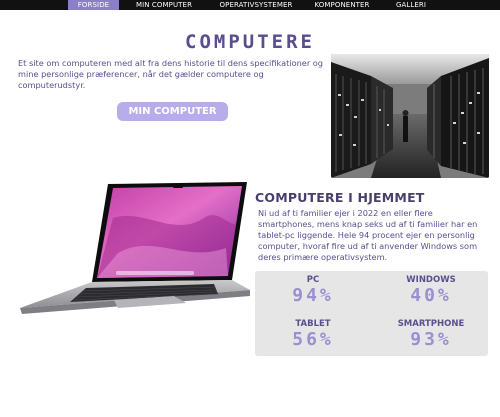 Image resolution: width=500 pixels, height=417 pixels. What do you see at coordinates (313, 280) in the screenshot?
I see `stat-label-pc: PC` at bounding box center [313, 280].